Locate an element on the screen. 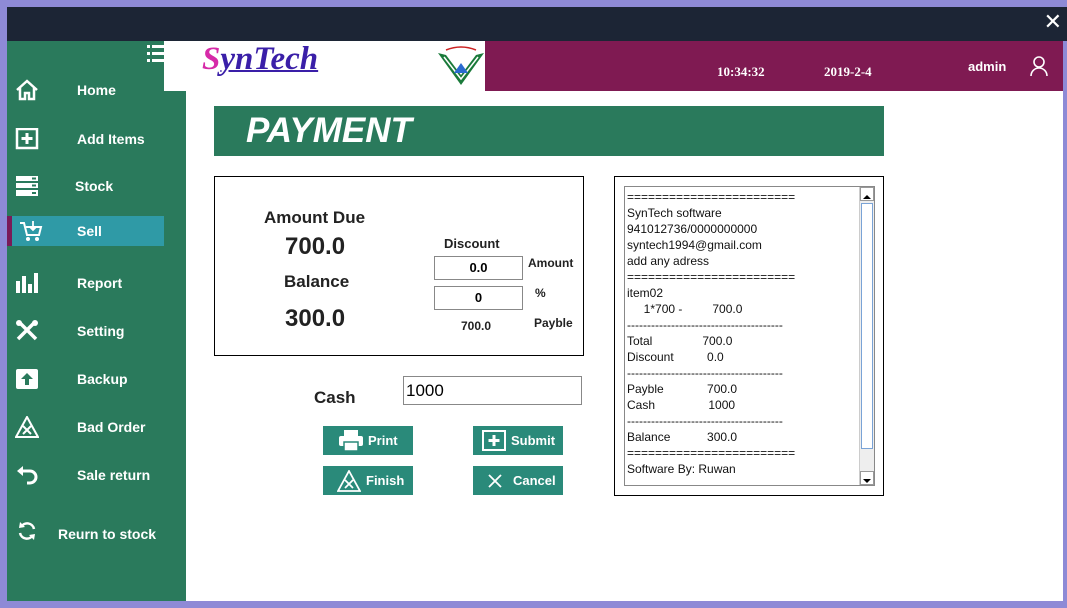 The width and height of the screenshot is (1067, 608). discount-amount-label: Amount is located at coordinates (551, 263).